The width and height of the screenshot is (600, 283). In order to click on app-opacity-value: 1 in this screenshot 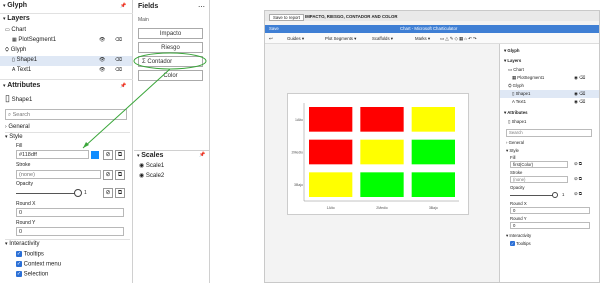, I will do `click(563, 194)`.